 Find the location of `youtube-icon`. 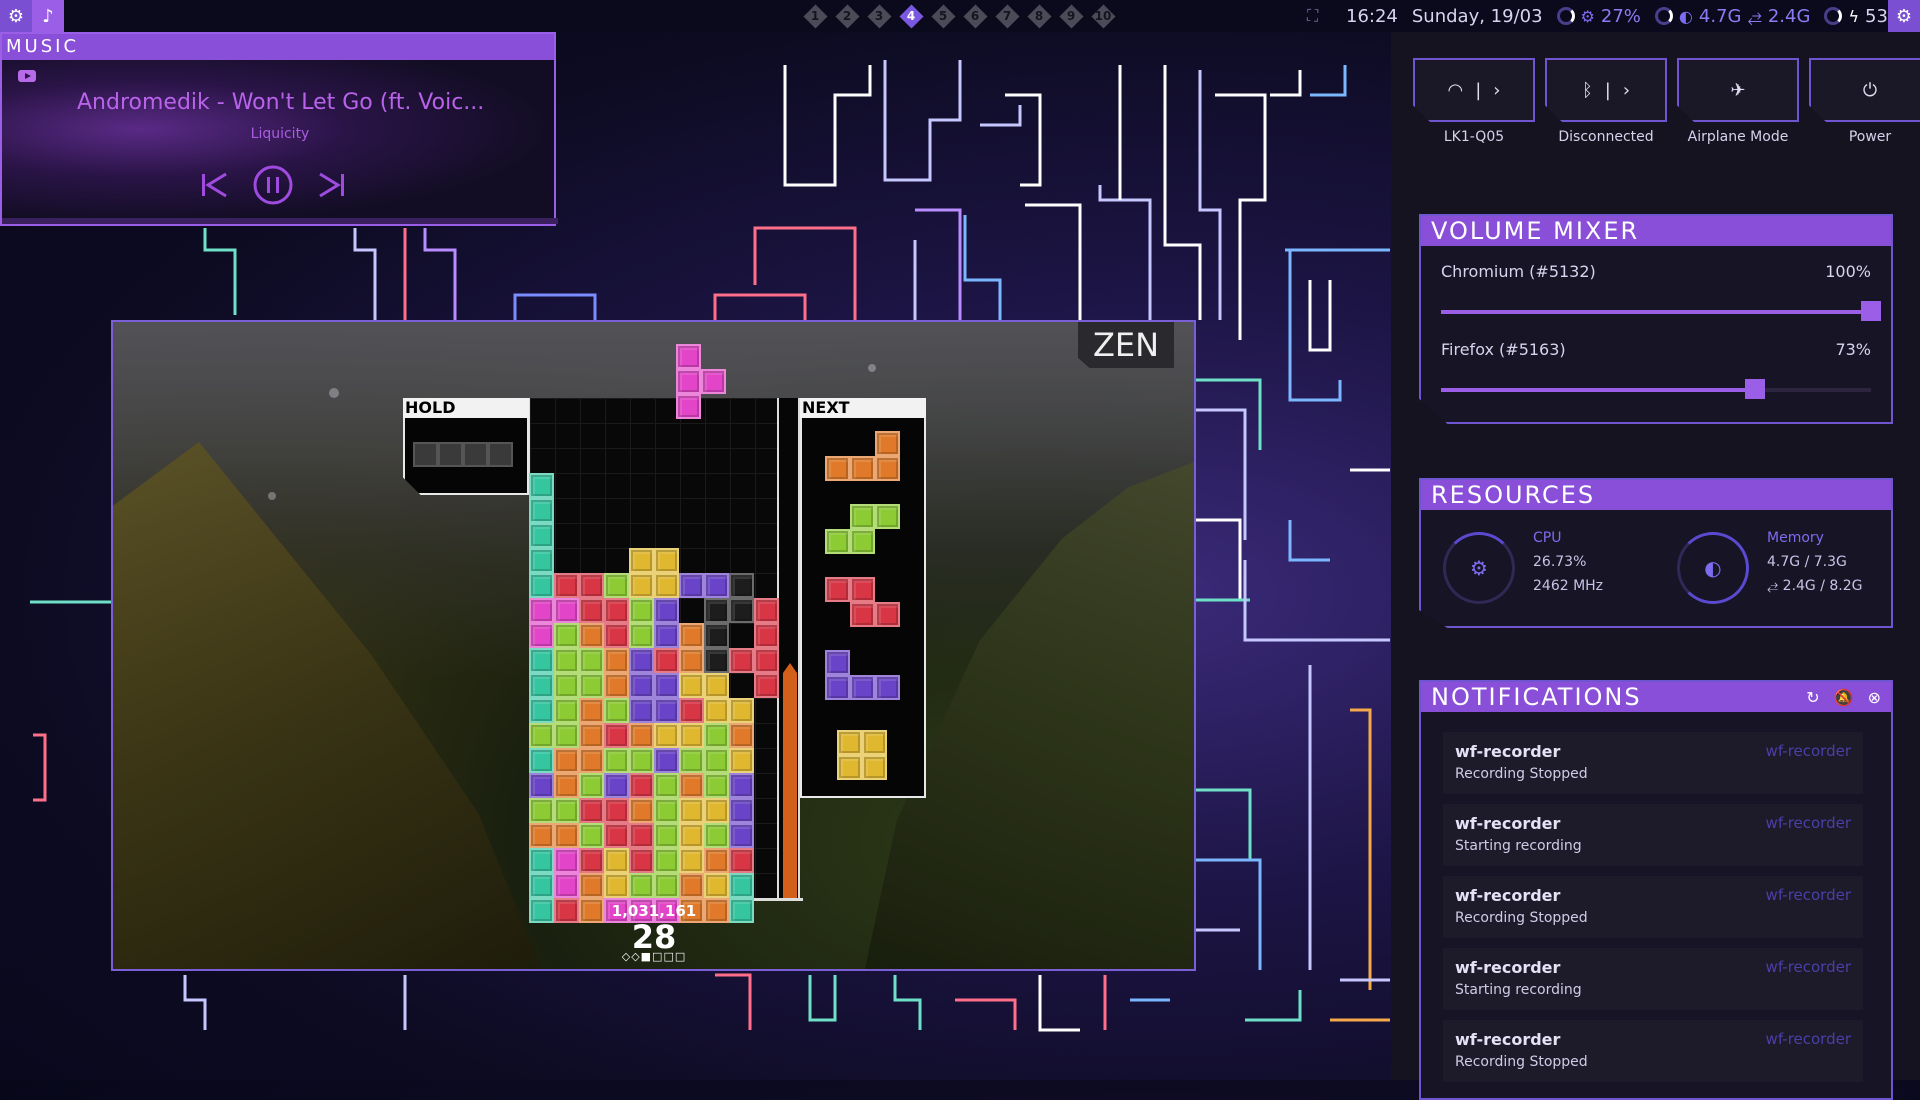

youtube-icon is located at coordinates (27, 76).